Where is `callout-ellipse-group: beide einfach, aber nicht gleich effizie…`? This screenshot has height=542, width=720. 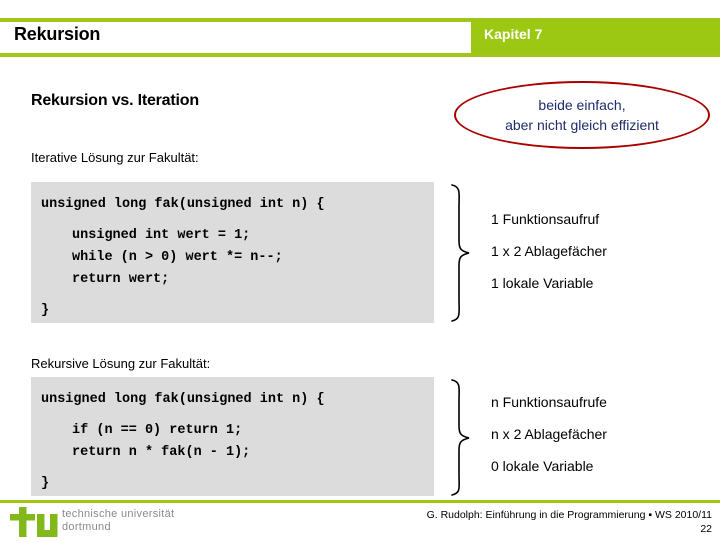
callout-ellipse-group: beide einfach, aber nicht gleich effizie… is located at coordinates (582, 115).